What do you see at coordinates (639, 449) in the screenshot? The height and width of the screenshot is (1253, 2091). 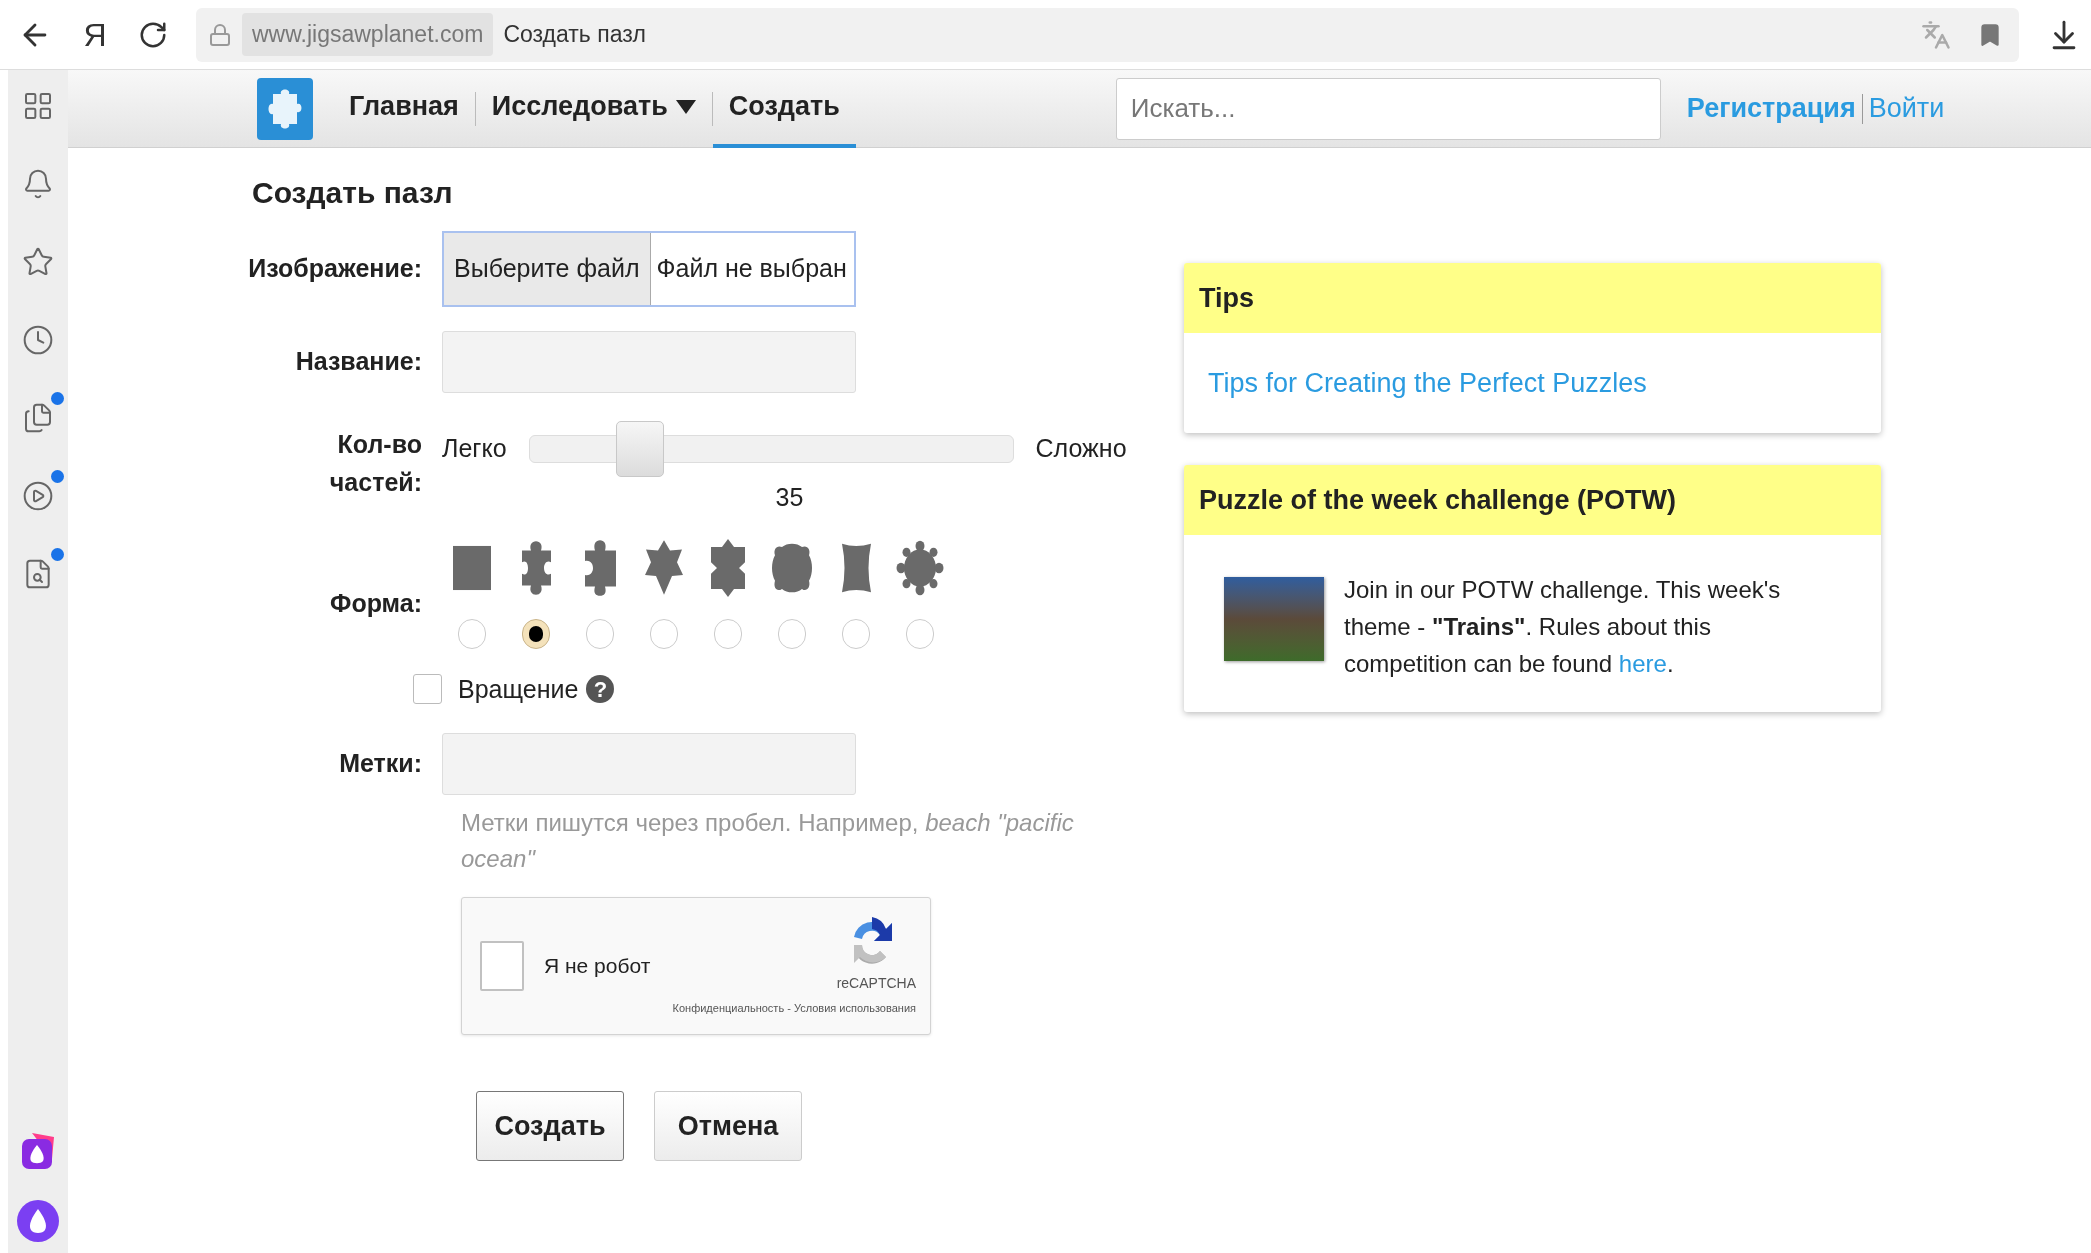 I see `slider-thumb` at bounding box center [639, 449].